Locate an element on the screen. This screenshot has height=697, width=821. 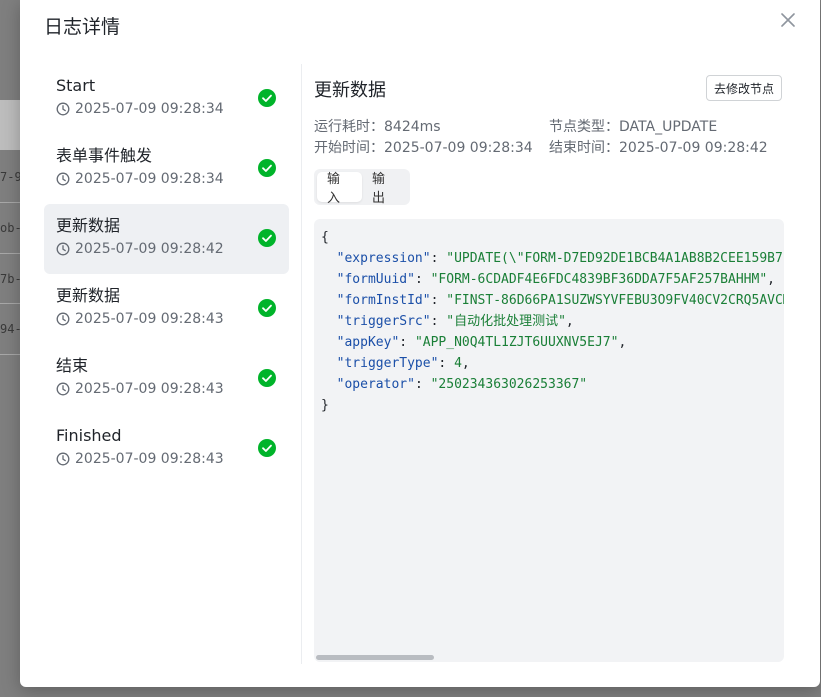
json-key: formUuid is located at coordinates (376, 279).